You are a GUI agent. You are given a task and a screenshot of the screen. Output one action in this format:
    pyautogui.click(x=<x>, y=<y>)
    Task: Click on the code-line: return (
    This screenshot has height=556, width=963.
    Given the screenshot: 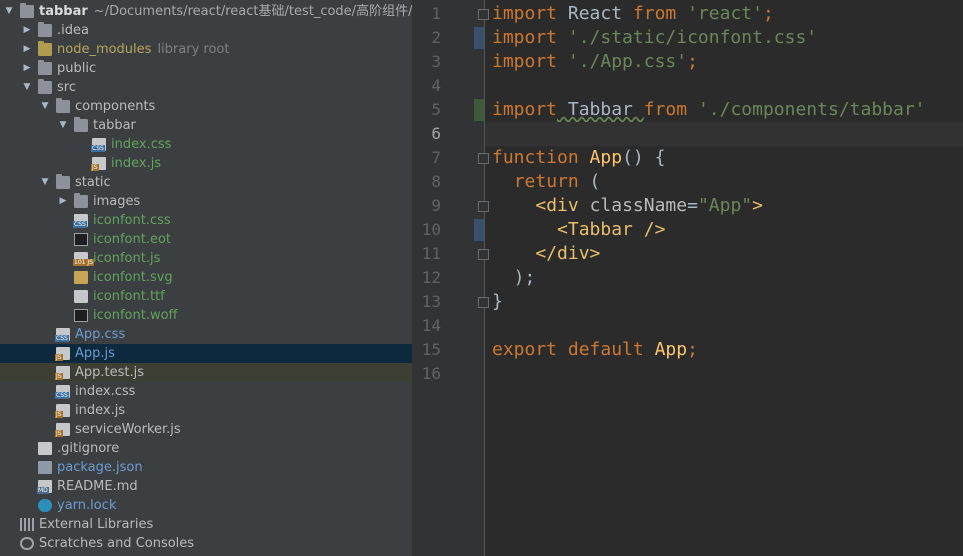 What is the action you would take?
    pyautogui.click(x=724, y=182)
    